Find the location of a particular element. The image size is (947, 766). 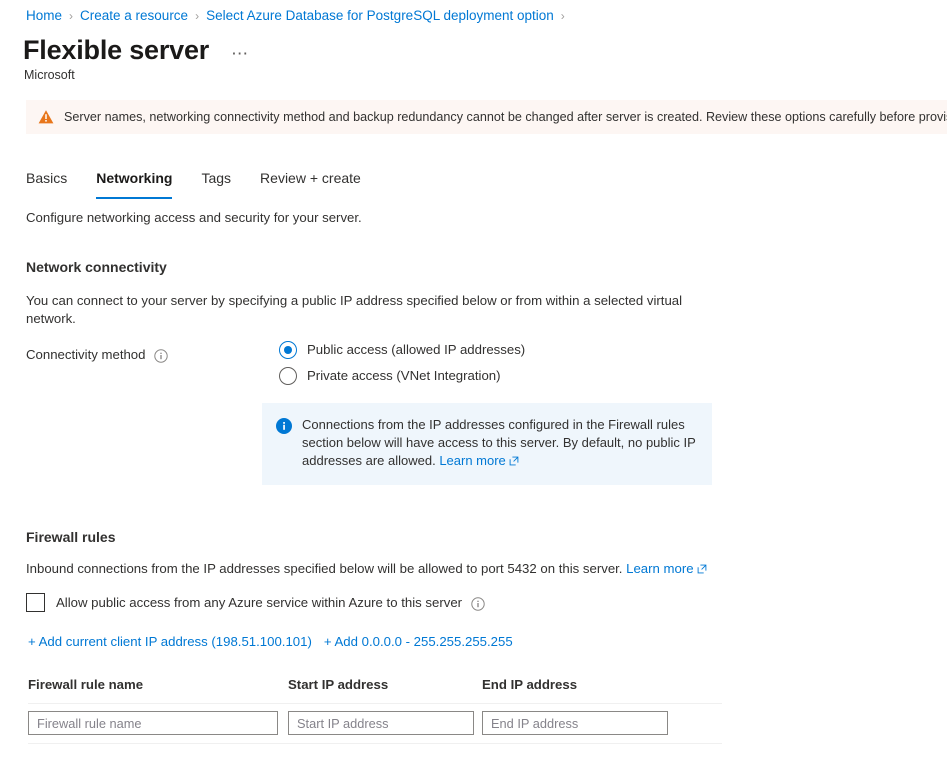

firewall-learn-more-link: Learn more is located at coordinates (659, 568).